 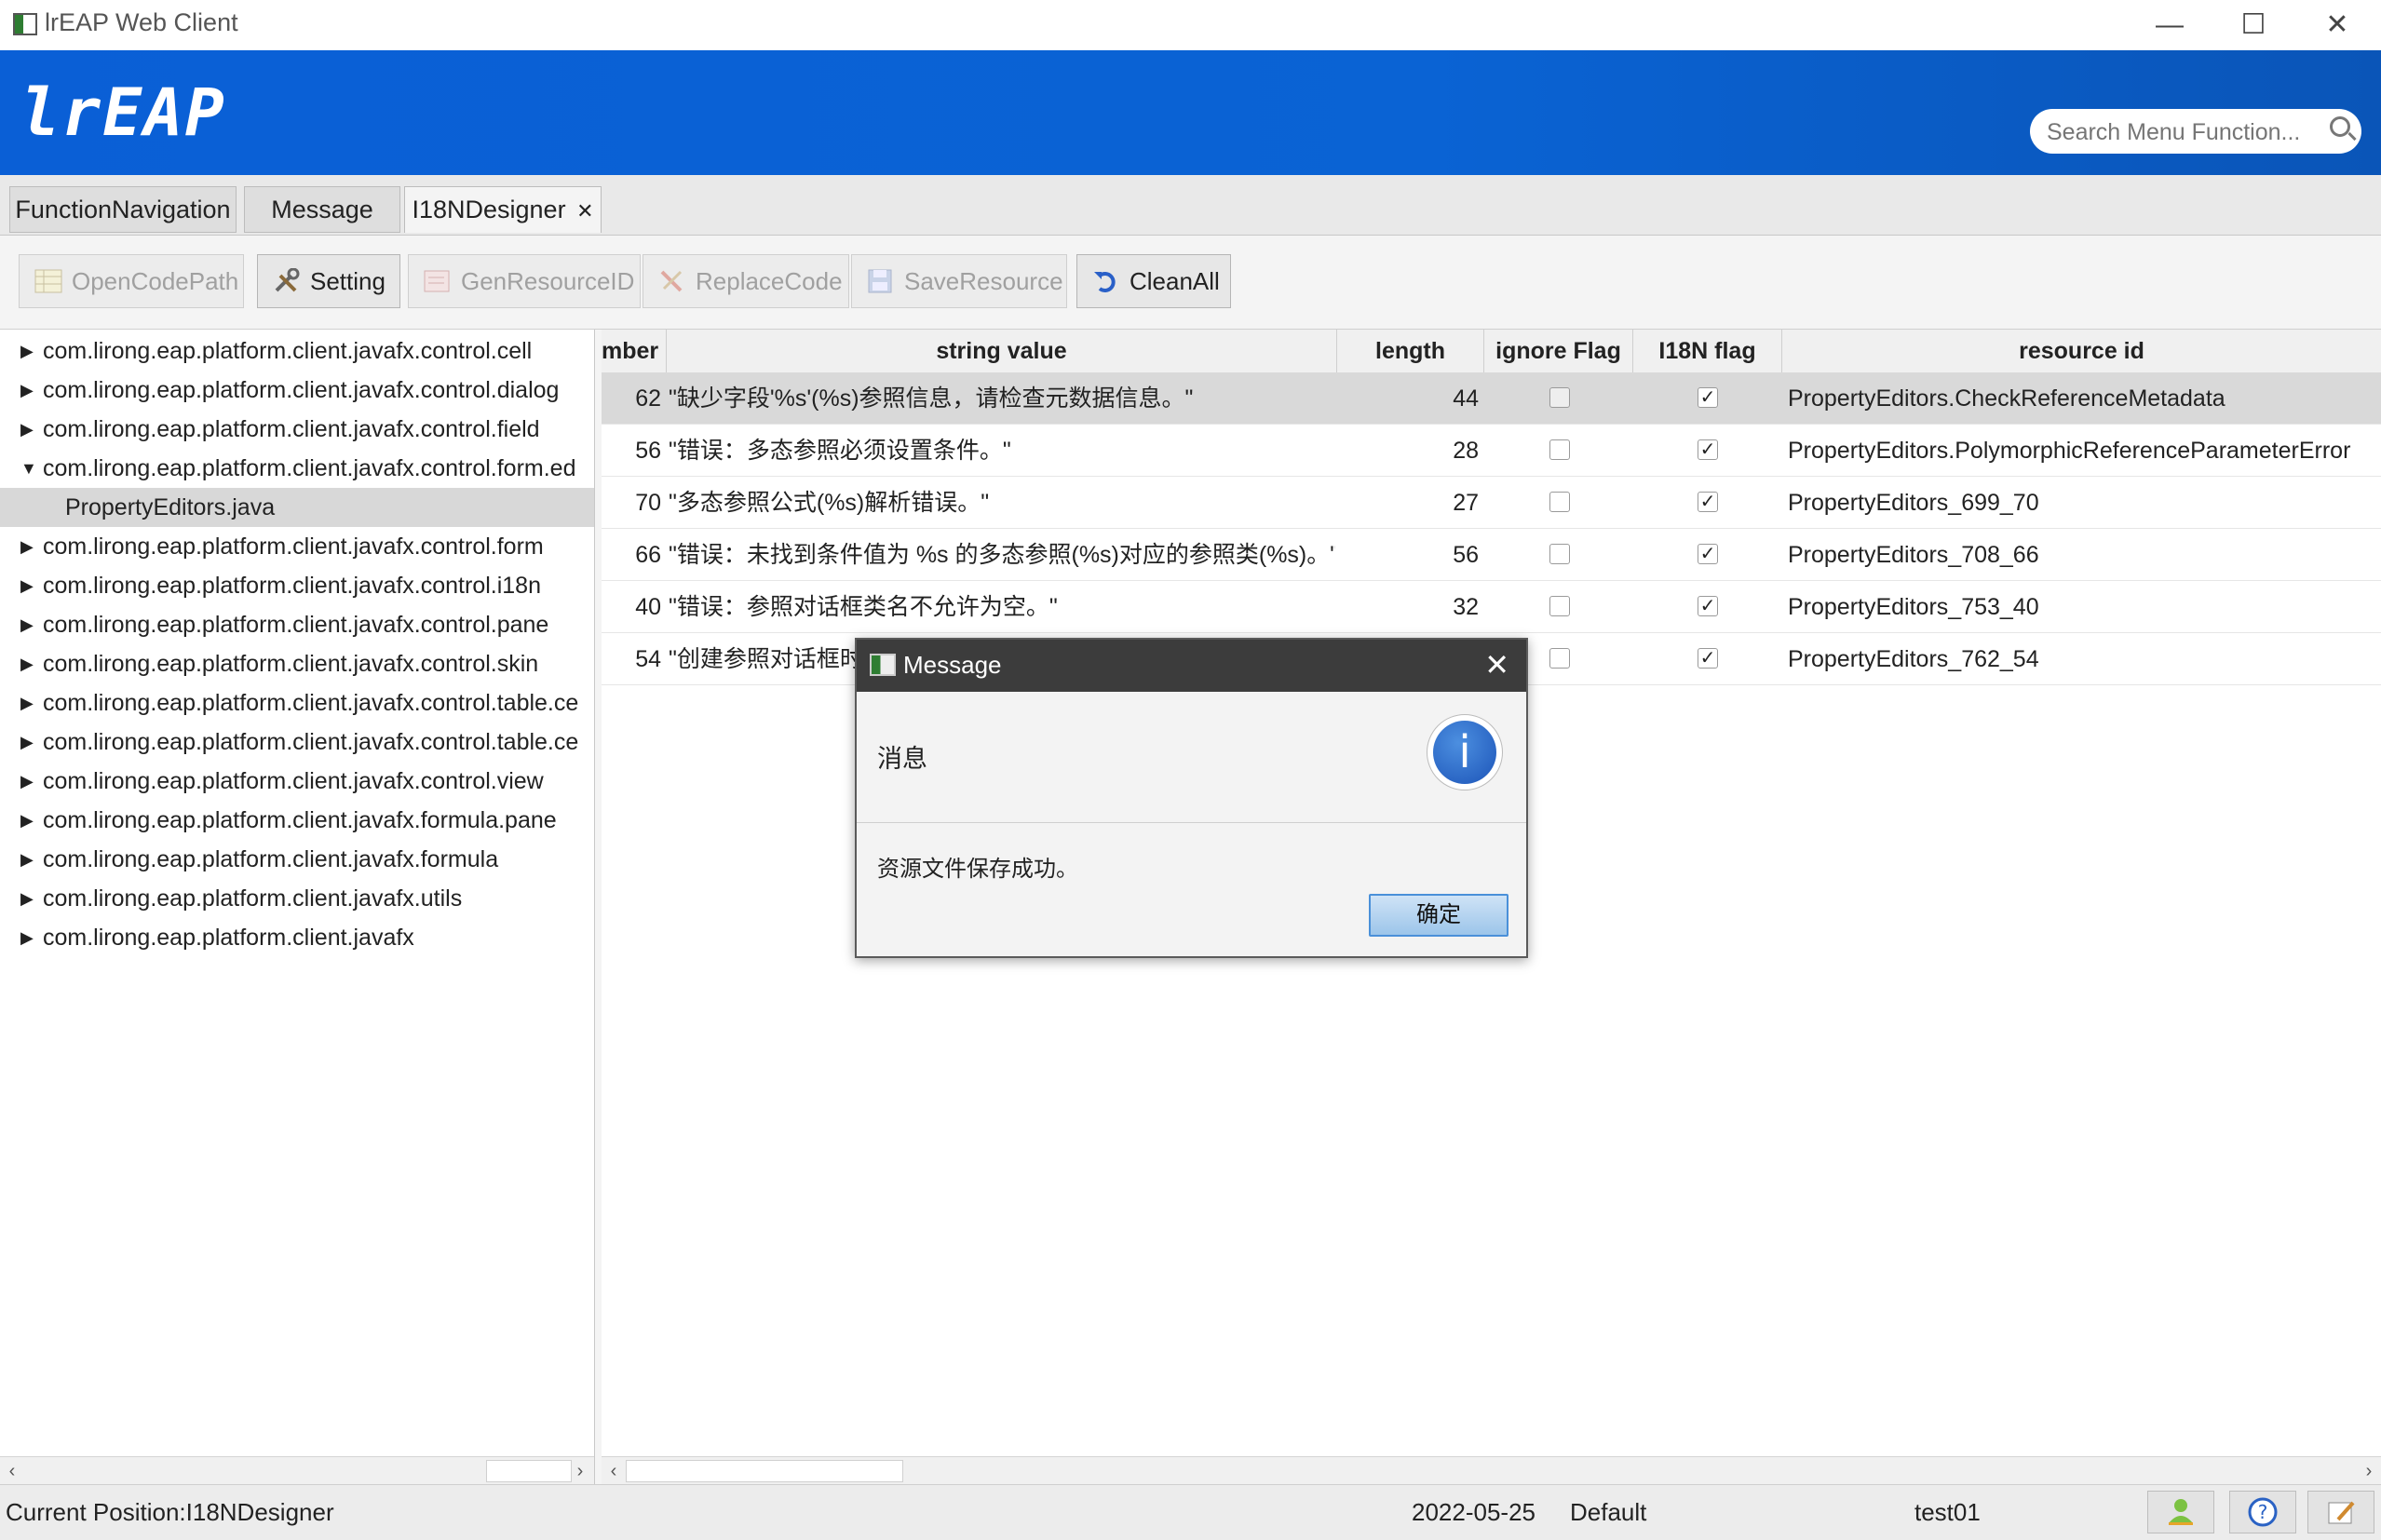 I want to click on tree-item: ▶ com.lirong.eap.platform.client.javafx, so click(x=297, y=938).